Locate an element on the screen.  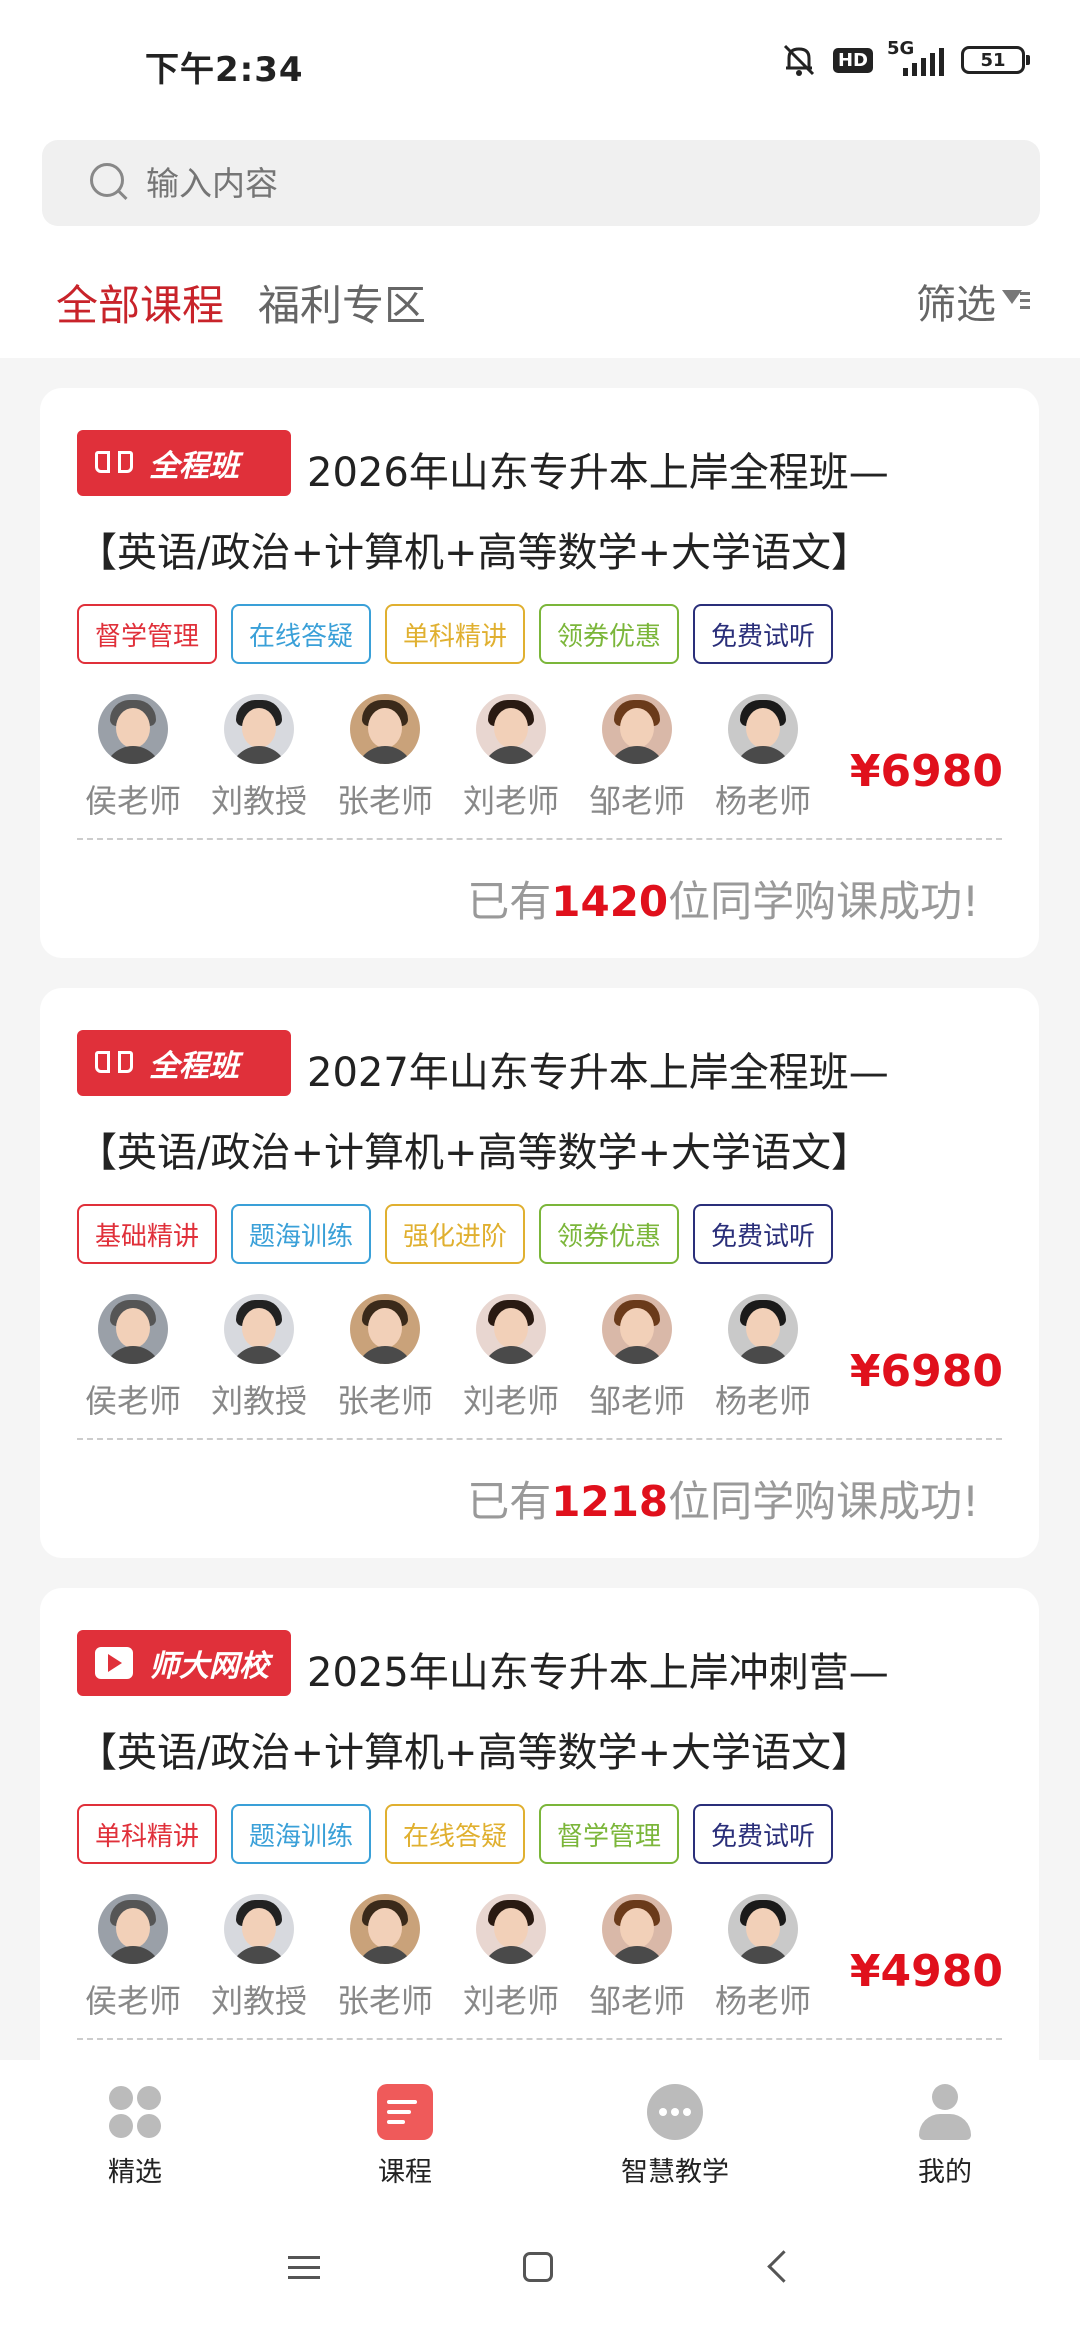
nav-label: 课程 is located at coordinates (405, 2172).